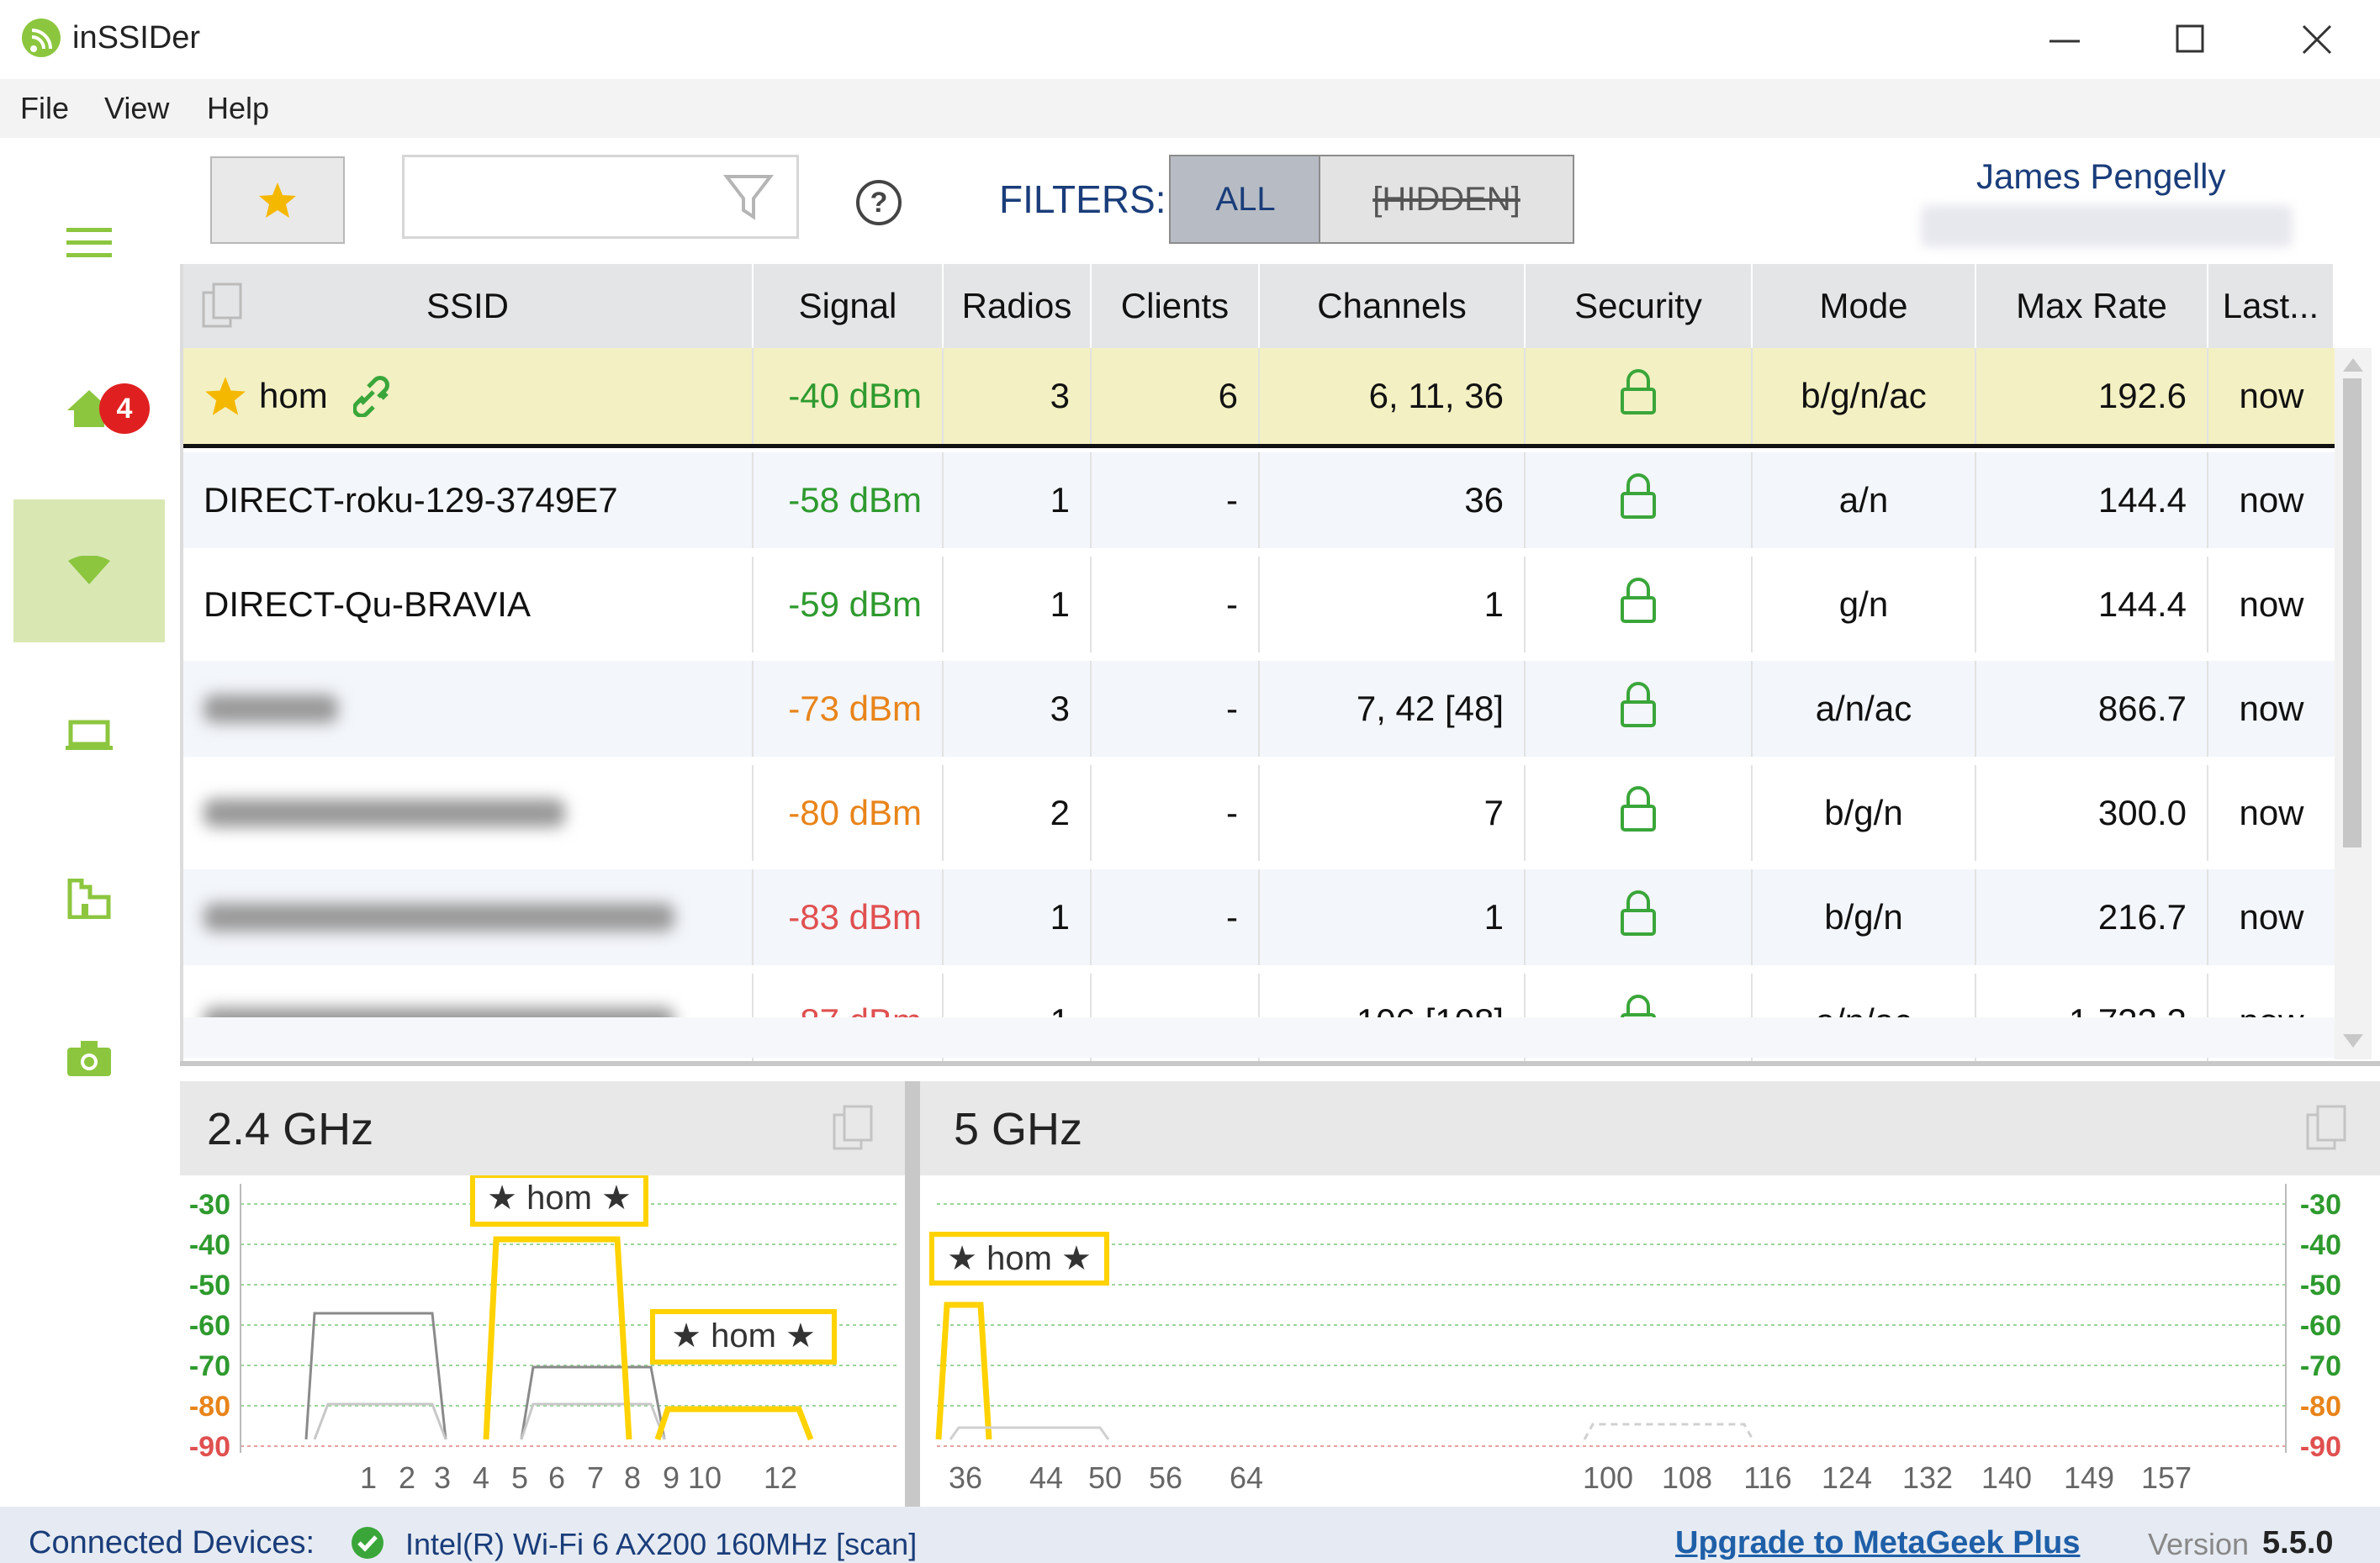  I want to click on menu-file: File, so click(44, 108).